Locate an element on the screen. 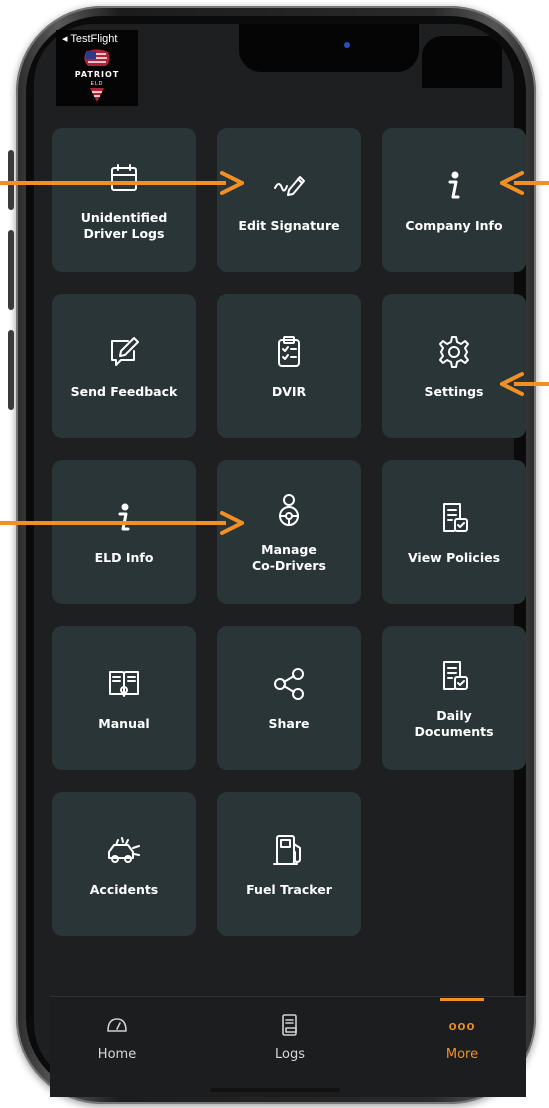 The height and width of the screenshot is (1108, 549). calendar-icon is located at coordinates (124, 178).